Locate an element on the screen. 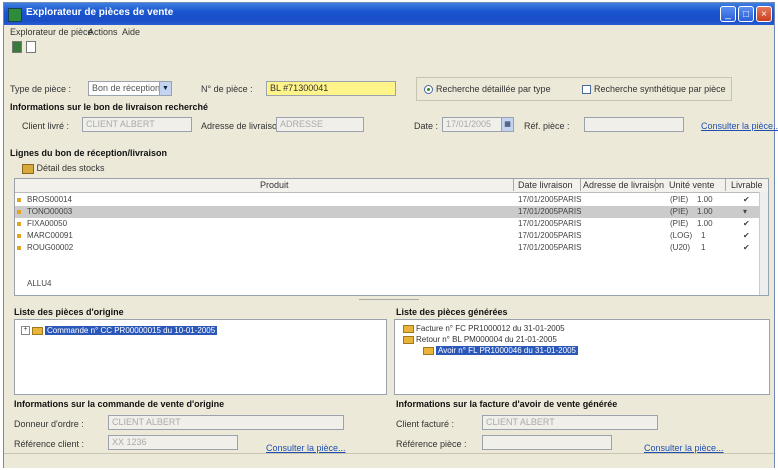 This screenshot has height=470, width=778. expand-icon: + is located at coordinates (25, 331).